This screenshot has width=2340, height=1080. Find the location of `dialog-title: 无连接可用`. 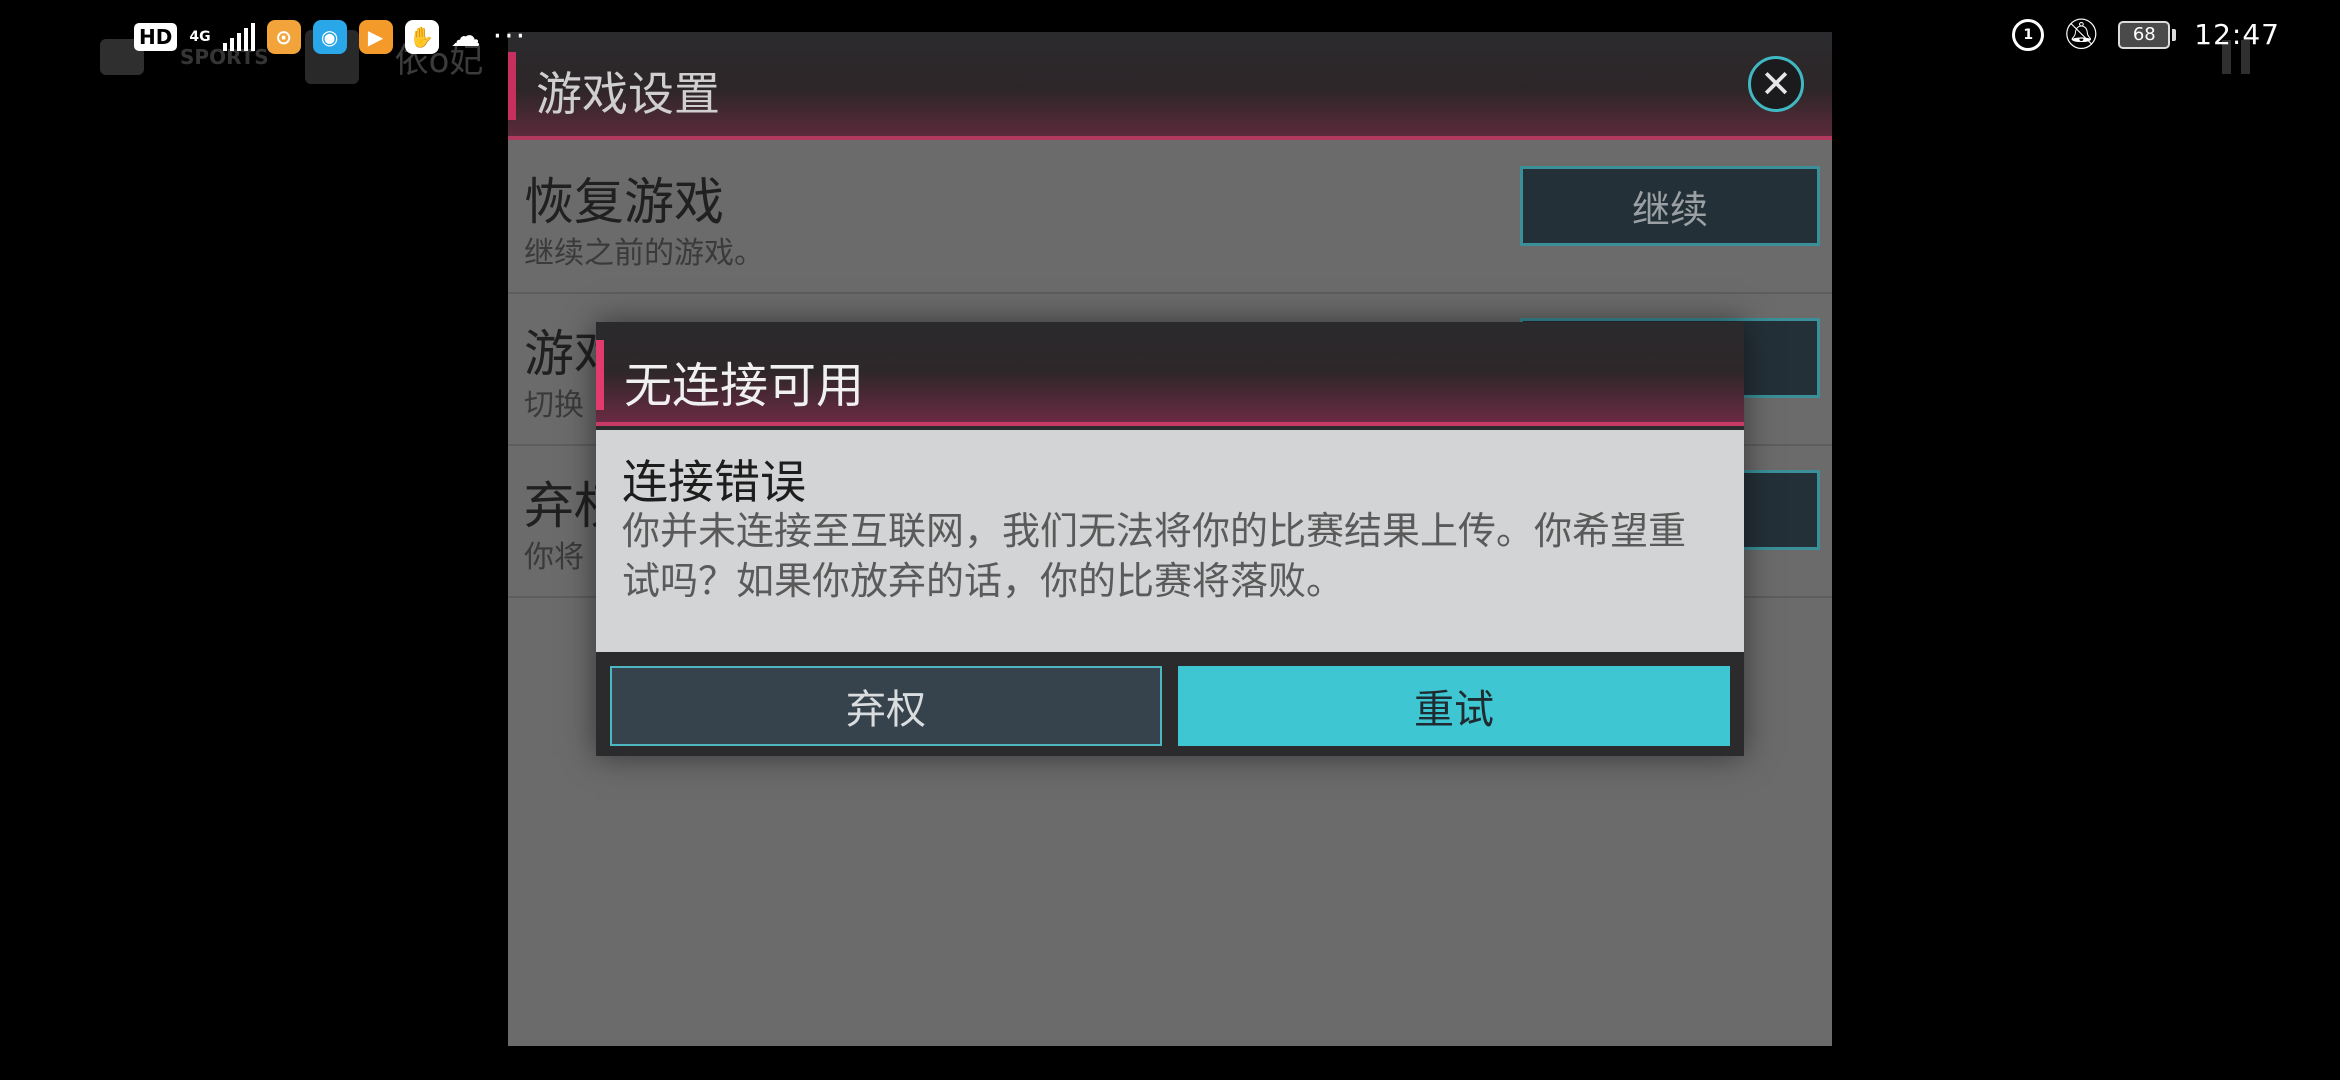

dialog-title: 无连接可用 is located at coordinates (744, 386).